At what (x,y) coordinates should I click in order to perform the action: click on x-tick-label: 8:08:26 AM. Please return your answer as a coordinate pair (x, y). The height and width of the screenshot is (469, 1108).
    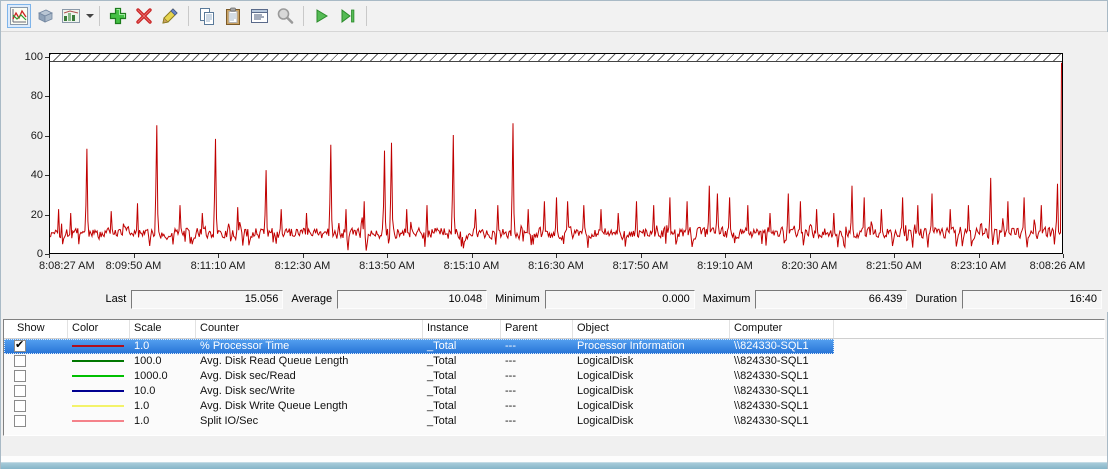
    Looking at the image, I should click on (1057, 266).